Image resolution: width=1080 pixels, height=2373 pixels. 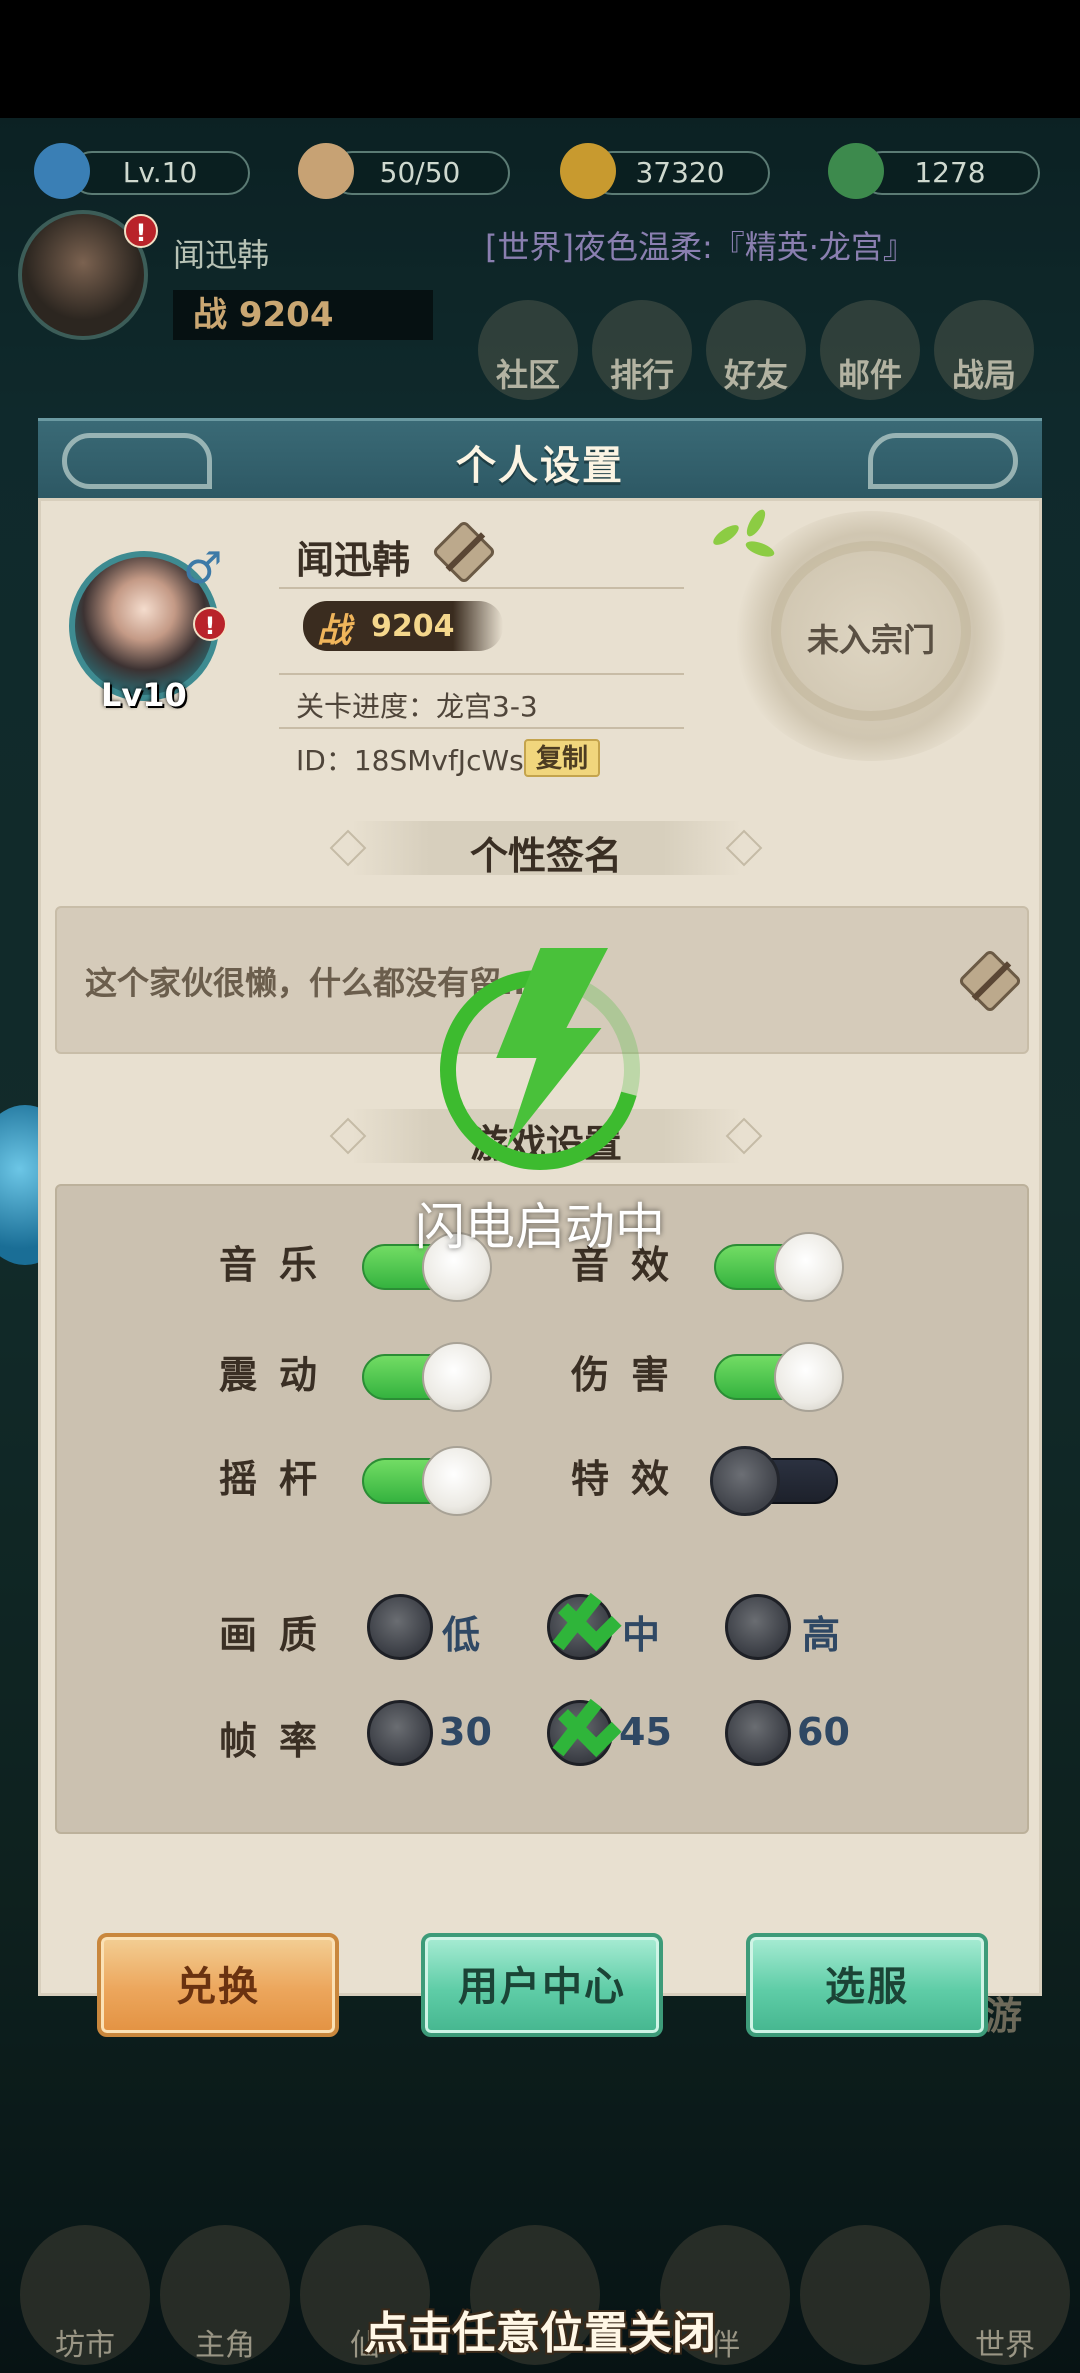 I want to click on menu-community: 社区, so click(x=528, y=350).